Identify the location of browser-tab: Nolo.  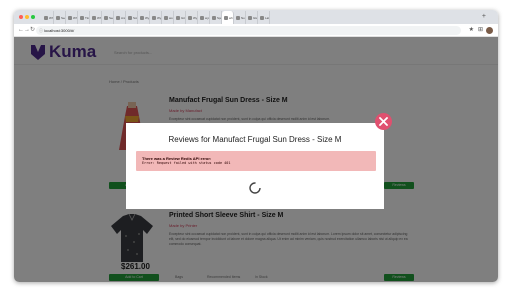
(240, 17).